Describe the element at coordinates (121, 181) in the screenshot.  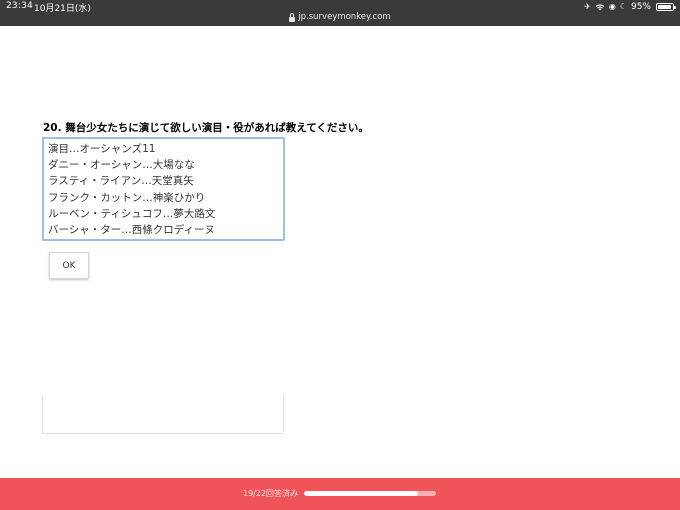
I see `answer-line: ラスティ・ライアン…天堂真矢` at that location.